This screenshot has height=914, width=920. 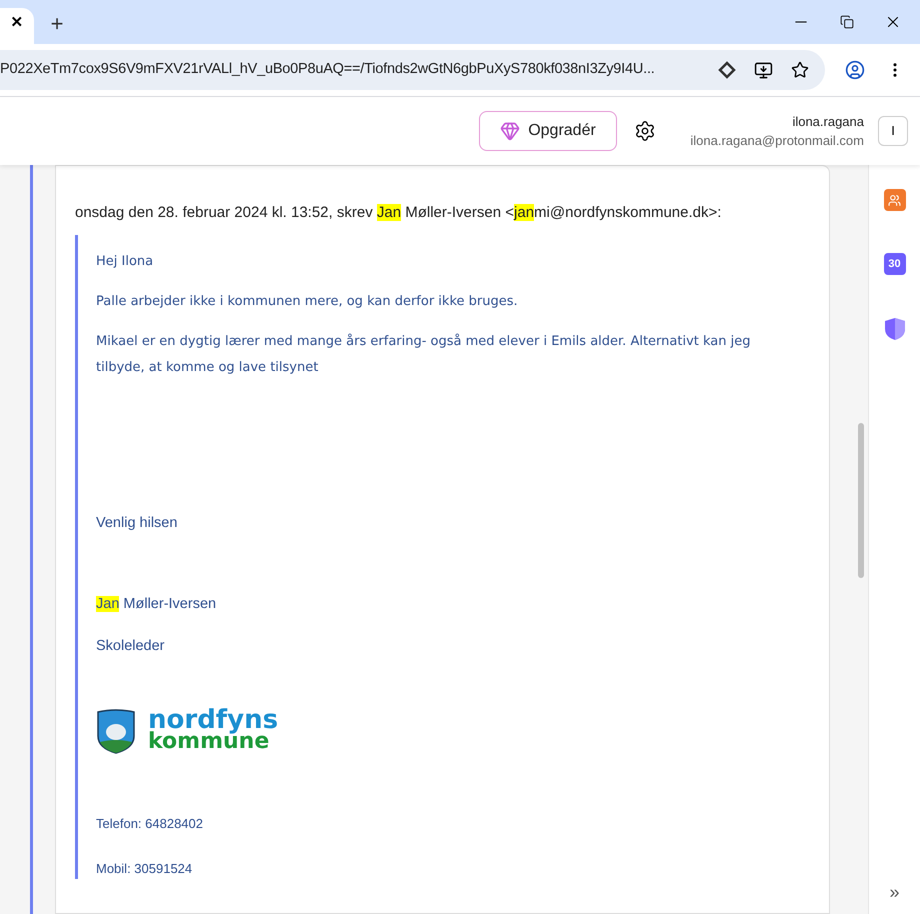 I want to click on closing-text: Venlig hilsen, so click(x=137, y=523).